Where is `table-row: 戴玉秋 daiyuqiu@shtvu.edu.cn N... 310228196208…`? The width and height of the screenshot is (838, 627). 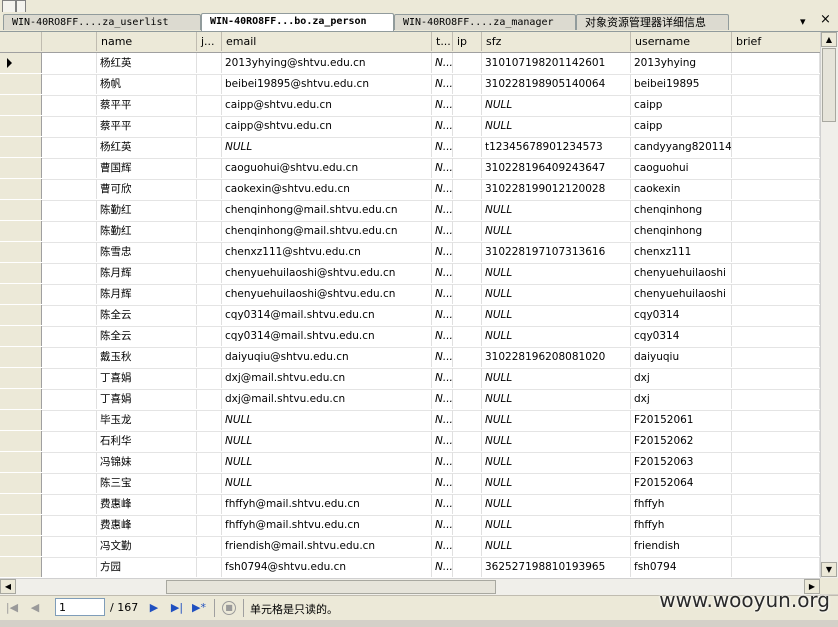 table-row: 戴玉秋 daiyuqiu@shtvu.edu.cn N... 310228196208… is located at coordinates (410, 358).